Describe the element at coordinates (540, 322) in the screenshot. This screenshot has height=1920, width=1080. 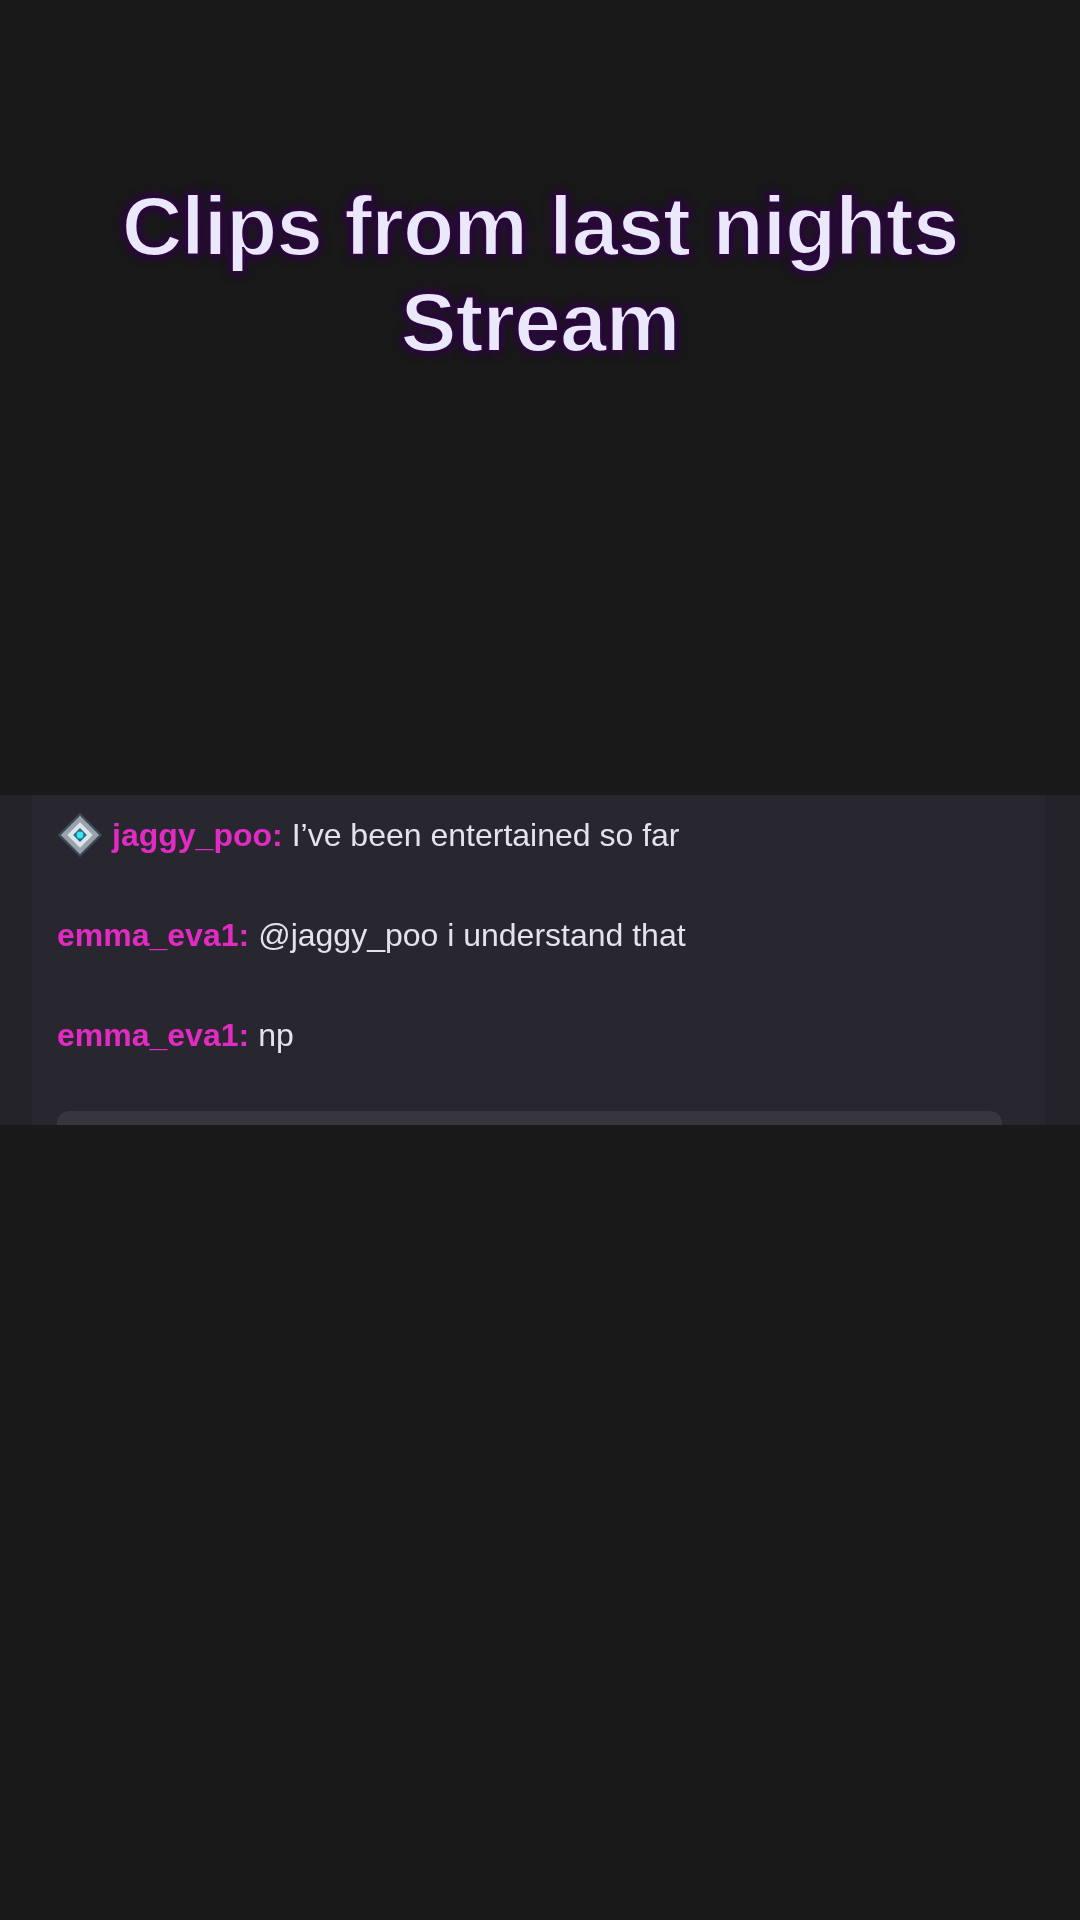
I see `title-text: Stream` at that location.